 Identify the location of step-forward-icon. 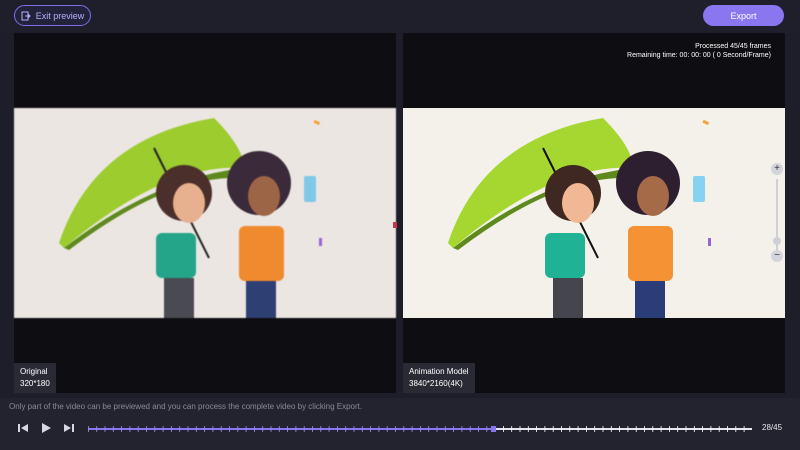
(69, 428).